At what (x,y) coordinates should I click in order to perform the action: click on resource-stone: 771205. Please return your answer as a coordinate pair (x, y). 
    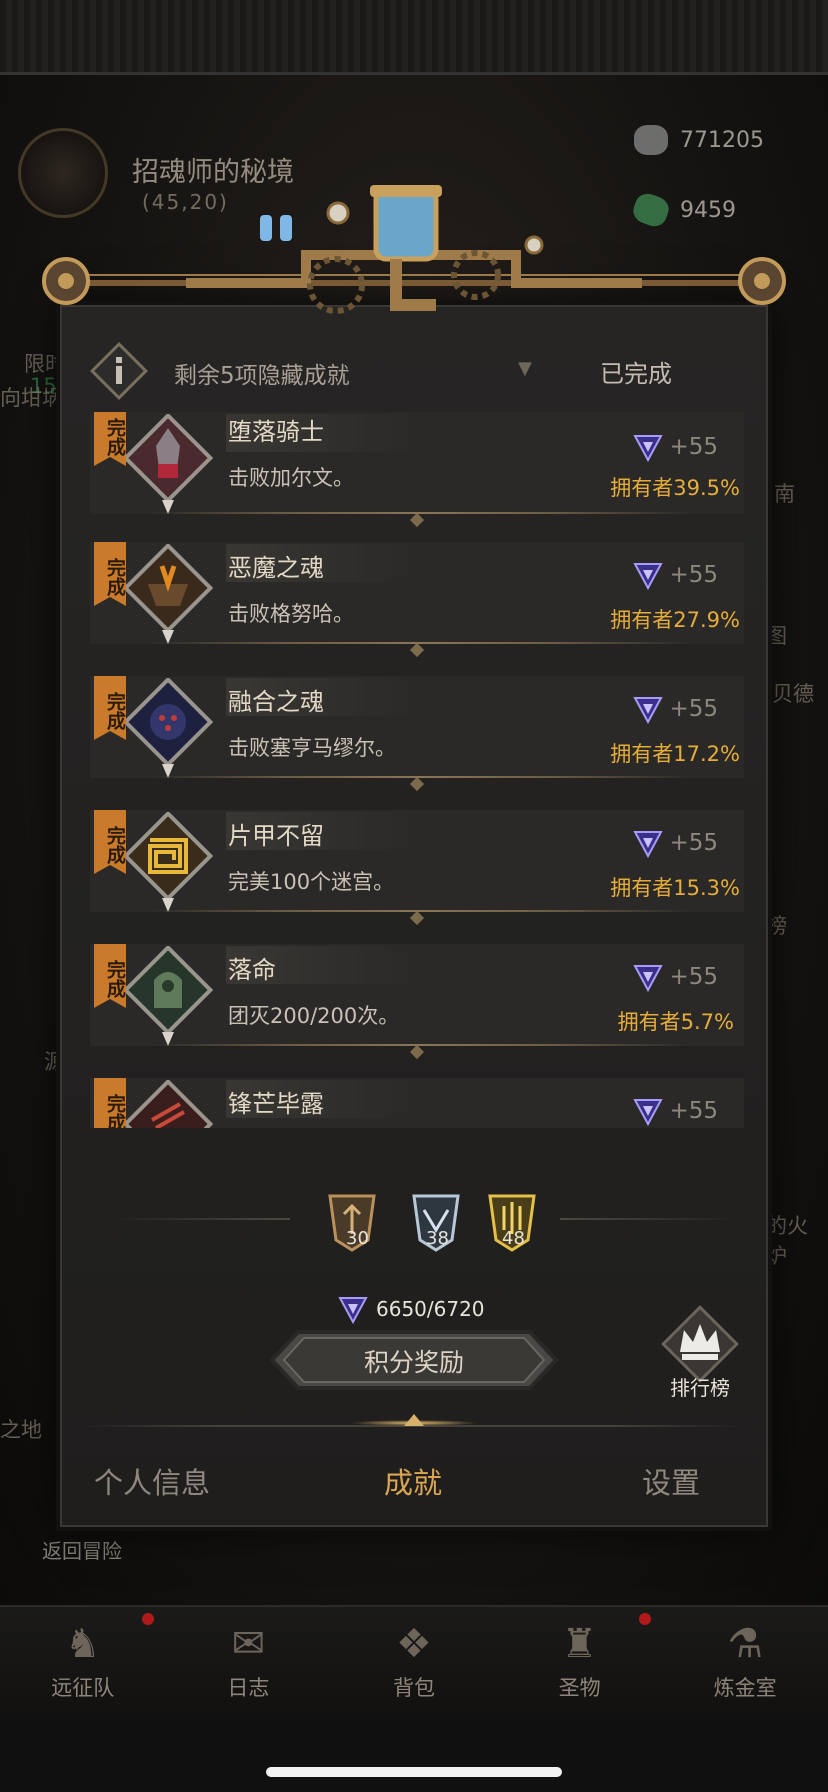
    Looking at the image, I should click on (714, 140).